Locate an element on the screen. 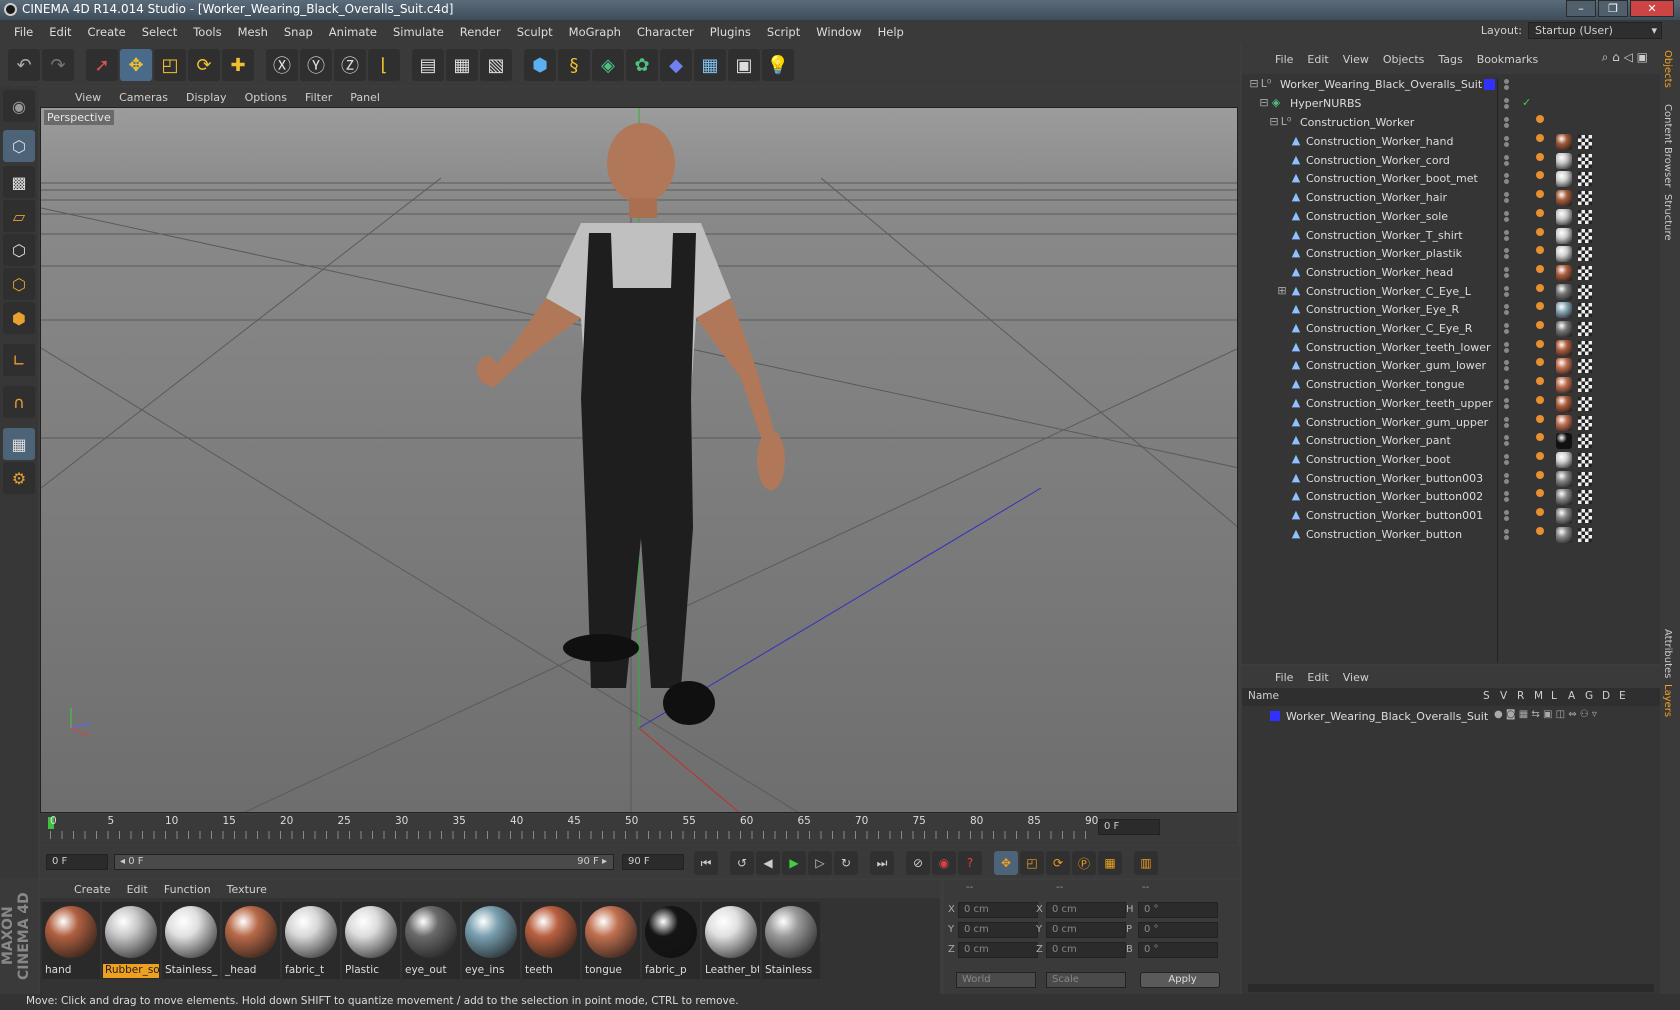  material-swatch: hand is located at coordinates (71, 940).